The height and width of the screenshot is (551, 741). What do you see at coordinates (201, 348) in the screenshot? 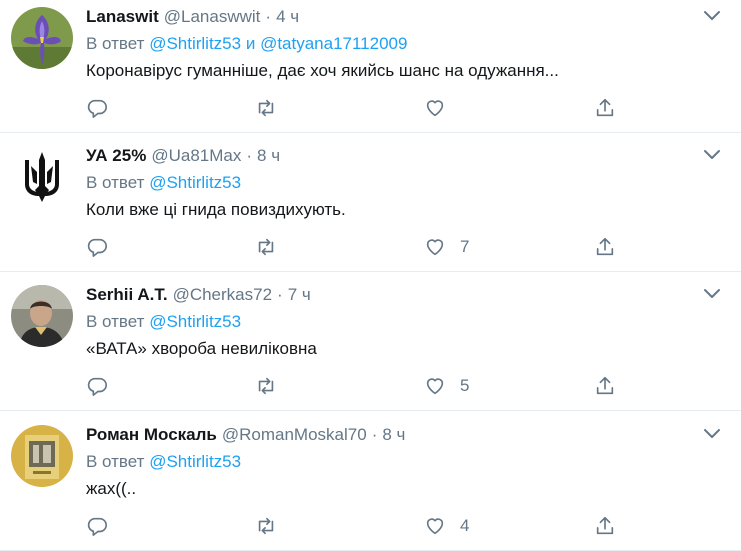
I see `tweet-text: «ВАТА» хвороба невиліковна` at bounding box center [201, 348].